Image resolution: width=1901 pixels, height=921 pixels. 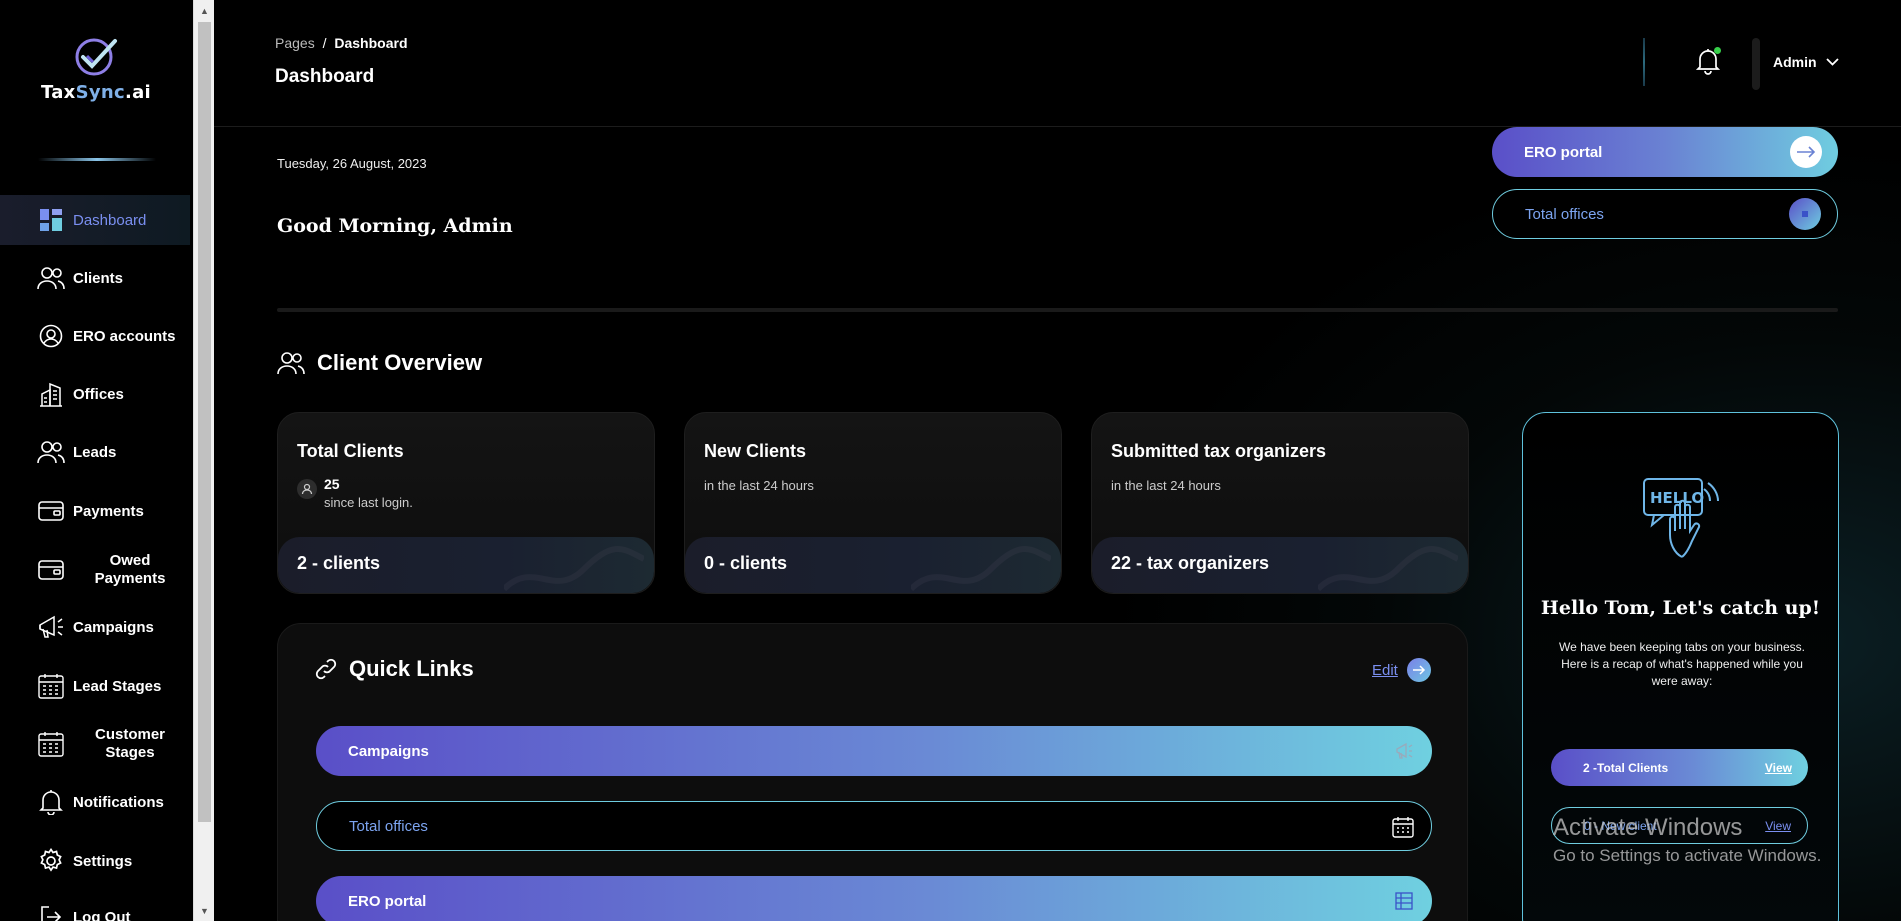 What do you see at coordinates (103, 861) in the screenshot?
I see `sidebar-item-label: Settings` at bounding box center [103, 861].